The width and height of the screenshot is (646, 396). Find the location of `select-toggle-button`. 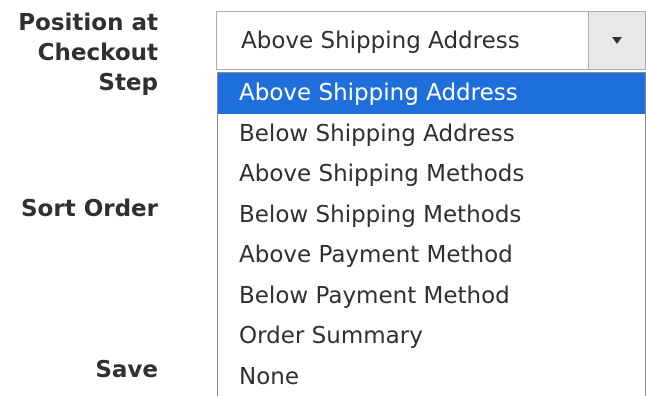

select-toggle-button is located at coordinates (616, 40).